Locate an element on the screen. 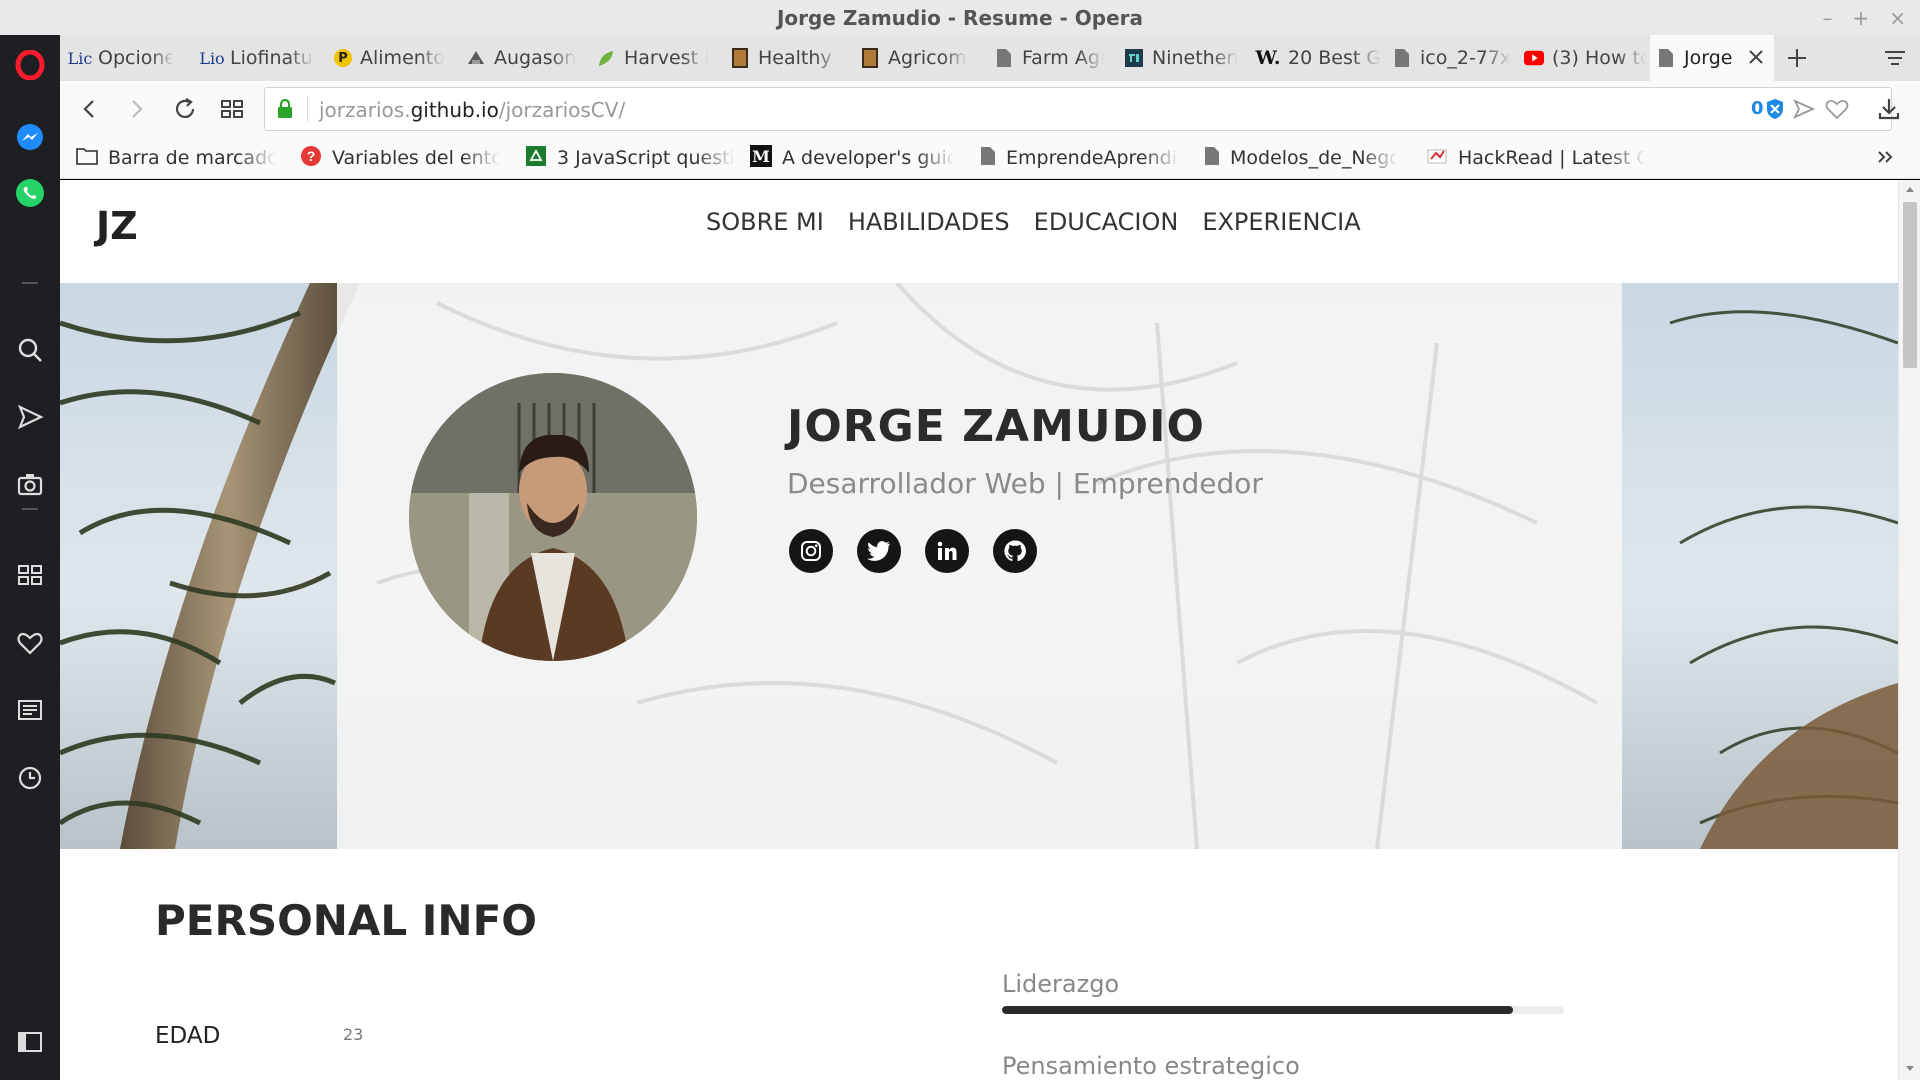  sidebar-toggle-icon is located at coordinates (30, 1042).